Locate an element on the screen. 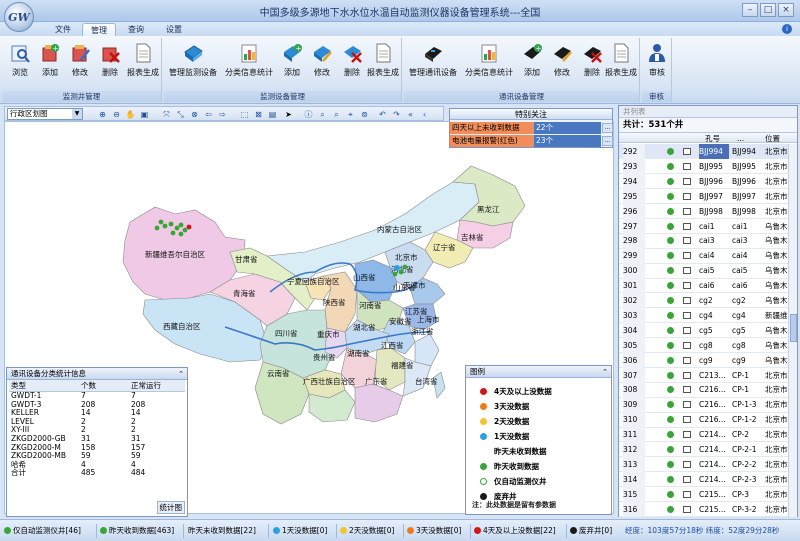 The width and height of the screenshot is (800, 541). province-zhejiang is located at coordinates (427, 350).